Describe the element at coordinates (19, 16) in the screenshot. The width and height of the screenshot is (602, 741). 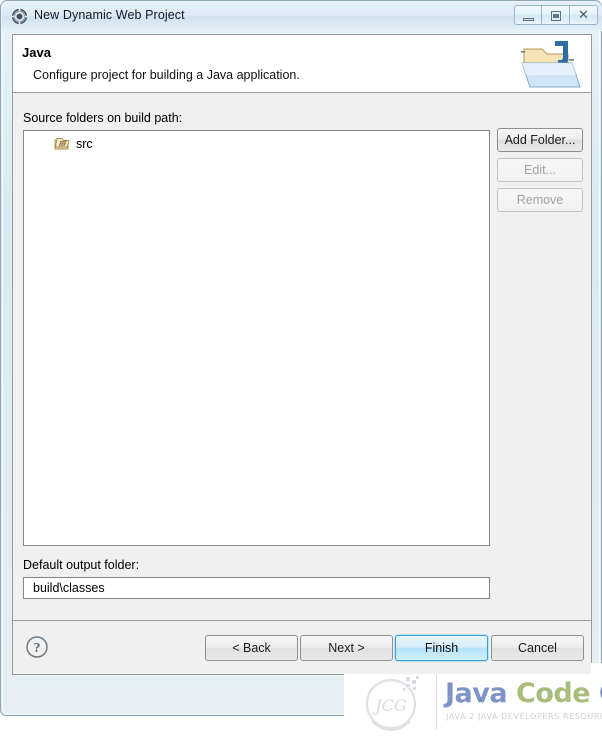
I see `eclipse-wizard-icon` at that location.